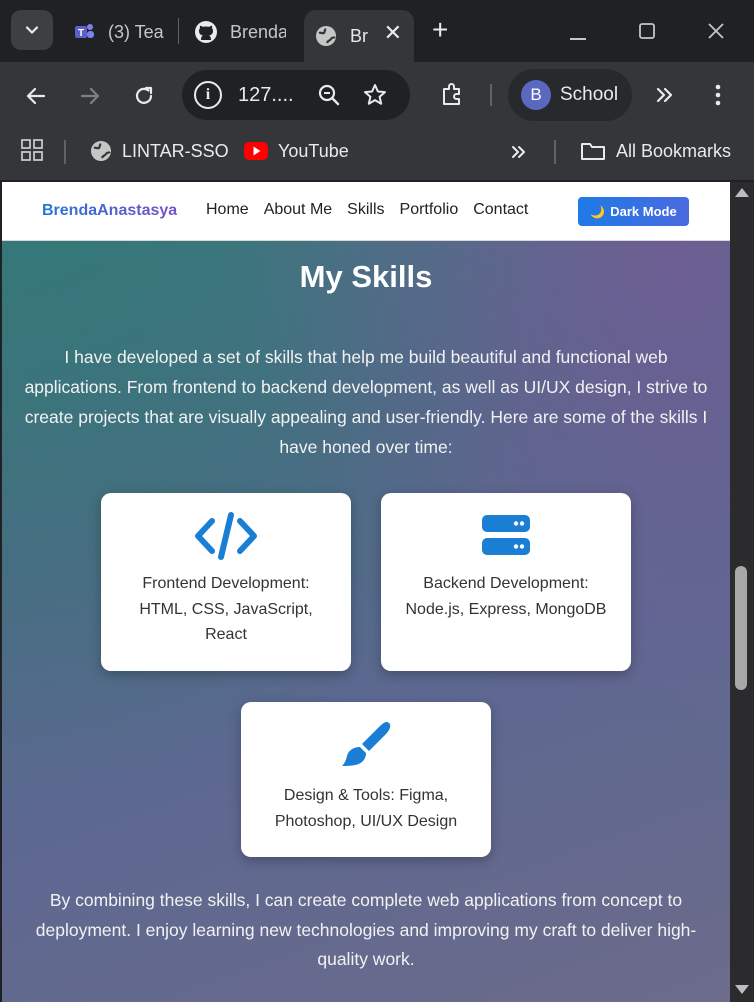  Describe the element at coordinates (178, 31) in the screenshot. I see `tab-divider` at that location.